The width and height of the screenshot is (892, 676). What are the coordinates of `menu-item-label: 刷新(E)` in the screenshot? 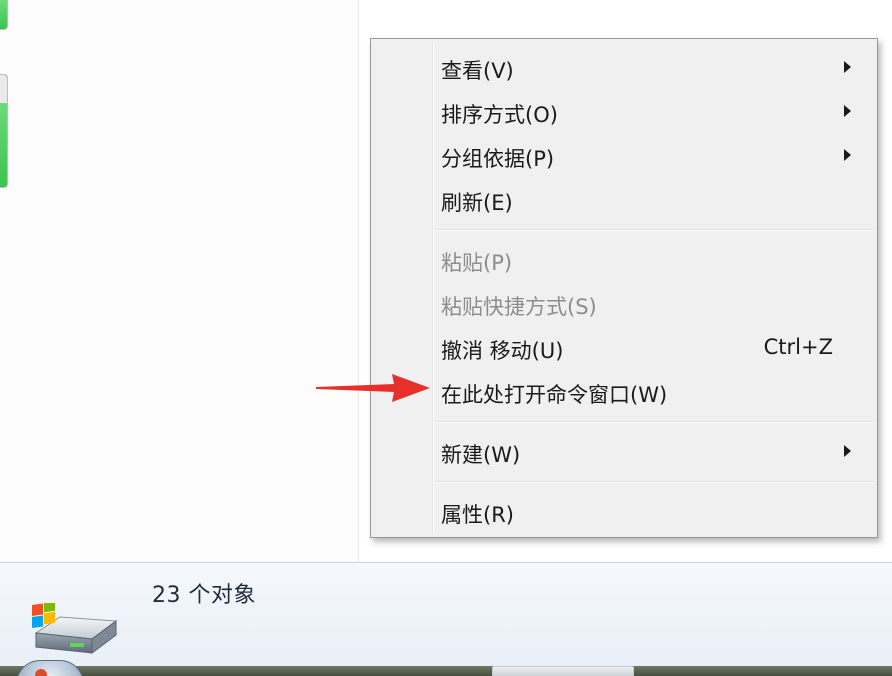 It's located at (477, 203).